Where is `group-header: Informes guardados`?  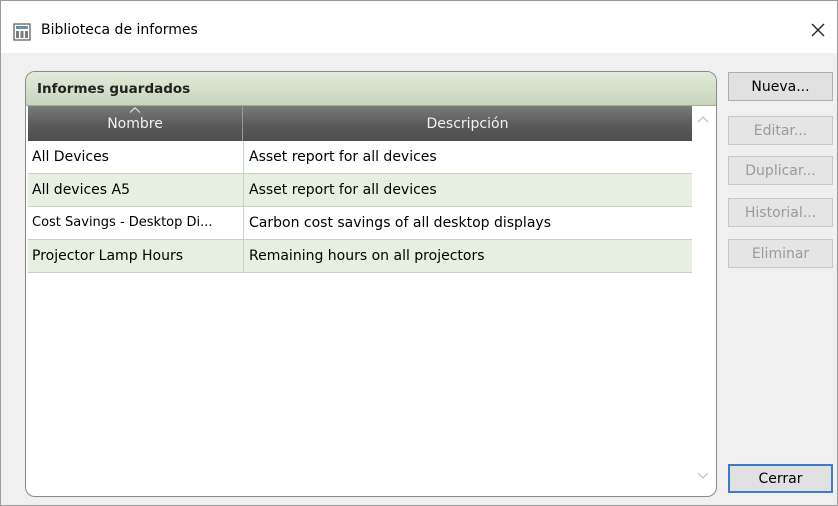
group-header: Informes guardados is located at coordinates (371, 89).